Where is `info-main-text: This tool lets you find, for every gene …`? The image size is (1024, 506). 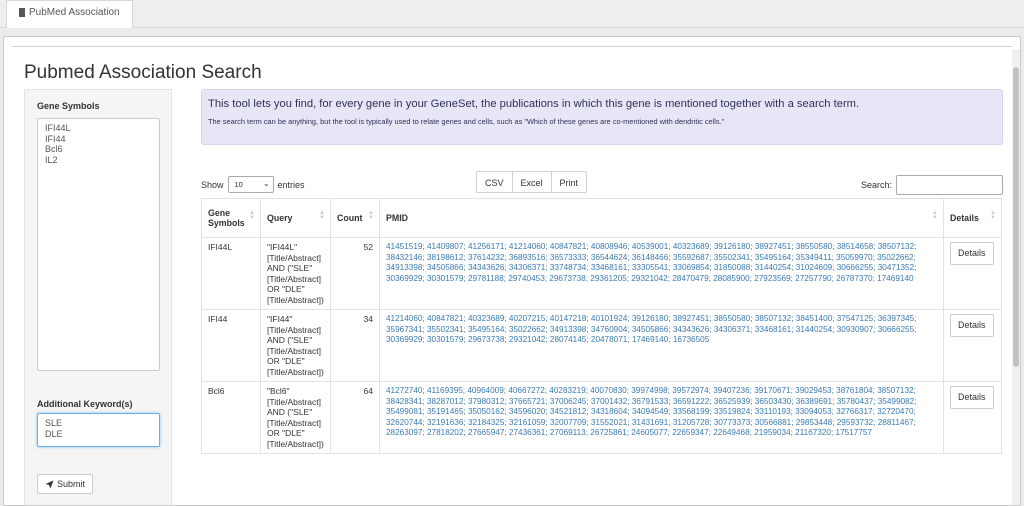
info-main-text: This tool lets you find, for every gene … is located at coordinates (534, 104).